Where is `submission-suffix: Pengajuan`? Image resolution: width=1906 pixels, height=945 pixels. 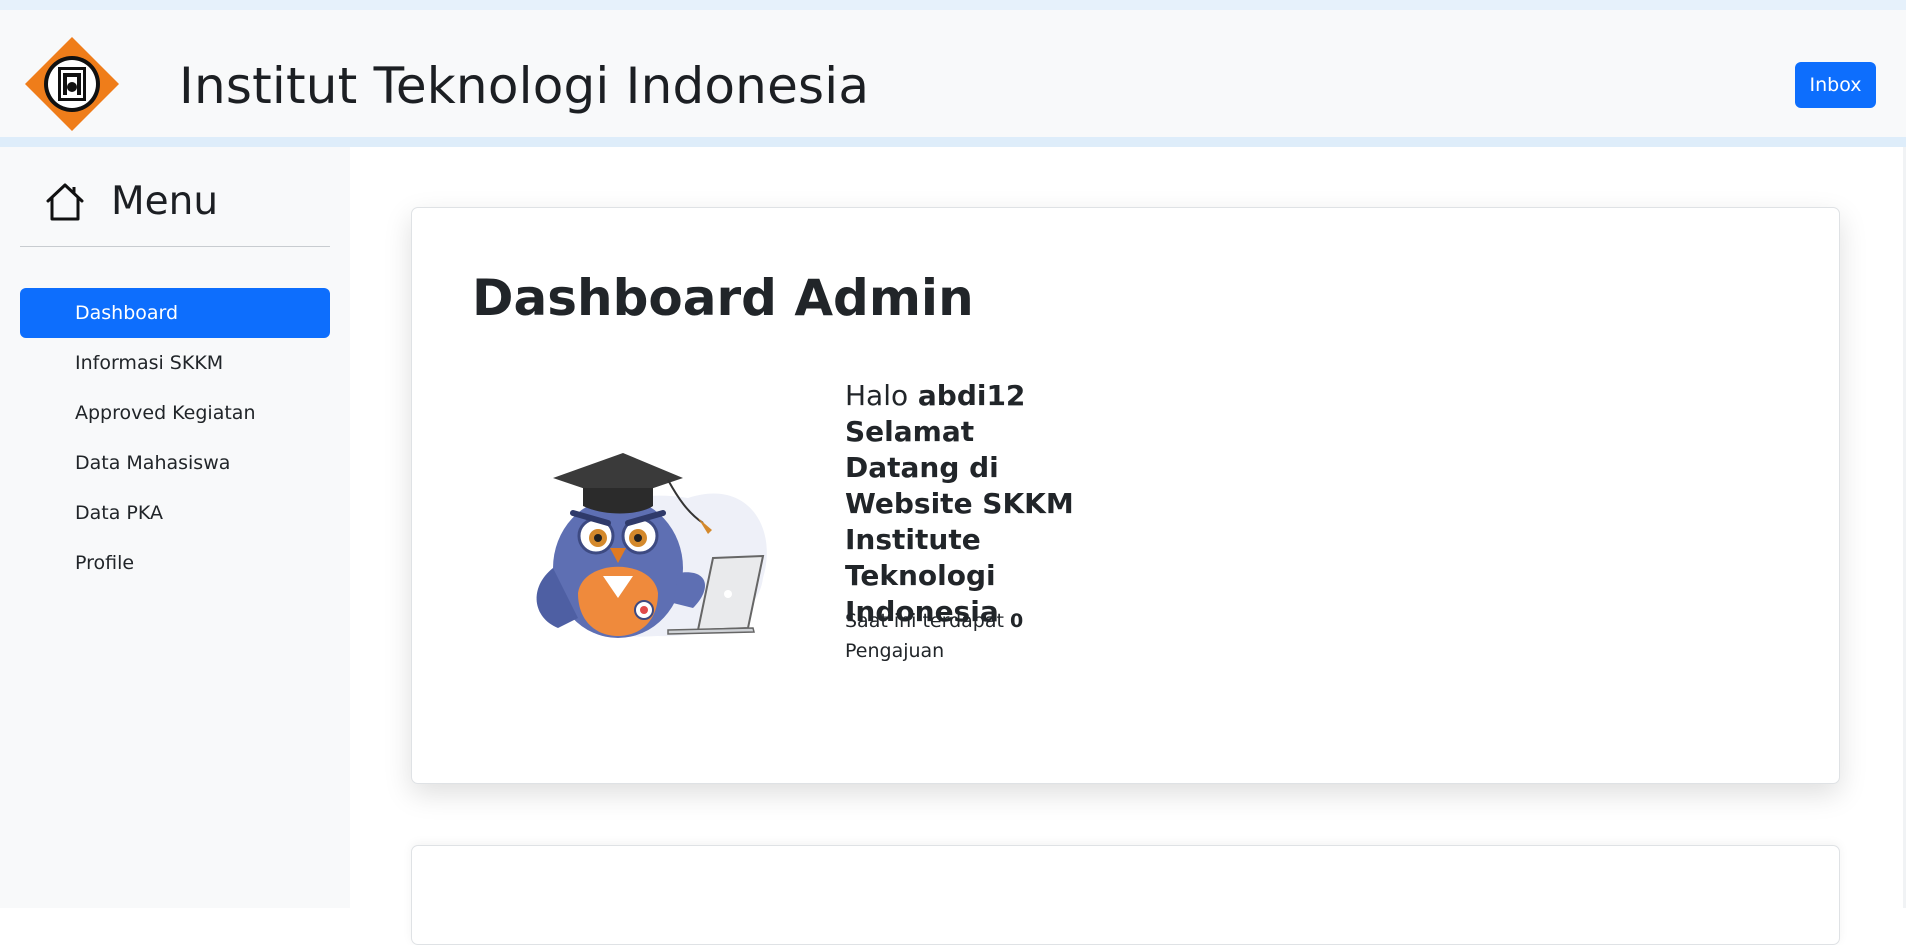 submission-suffix: Pengajuan is located at coordinates (895, 651).